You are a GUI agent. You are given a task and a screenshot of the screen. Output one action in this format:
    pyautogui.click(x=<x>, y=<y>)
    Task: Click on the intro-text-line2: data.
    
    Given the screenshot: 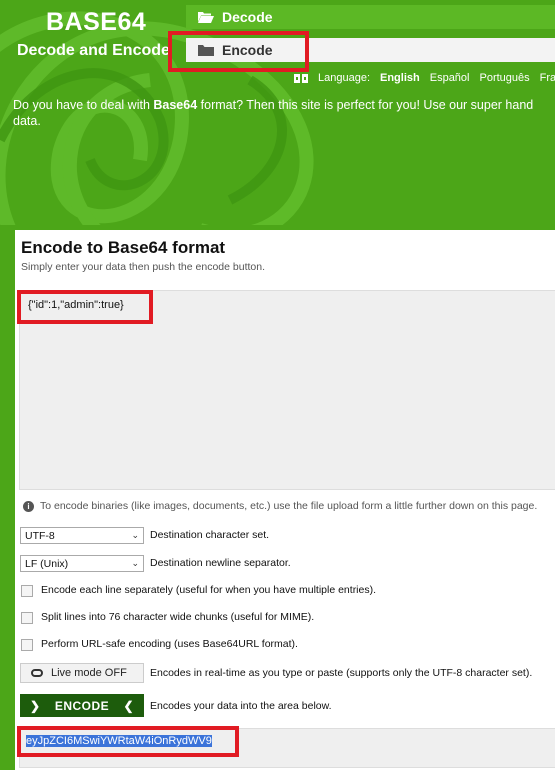 What is the action you would take?
    pyautogui.click(x=27, y=121)
    